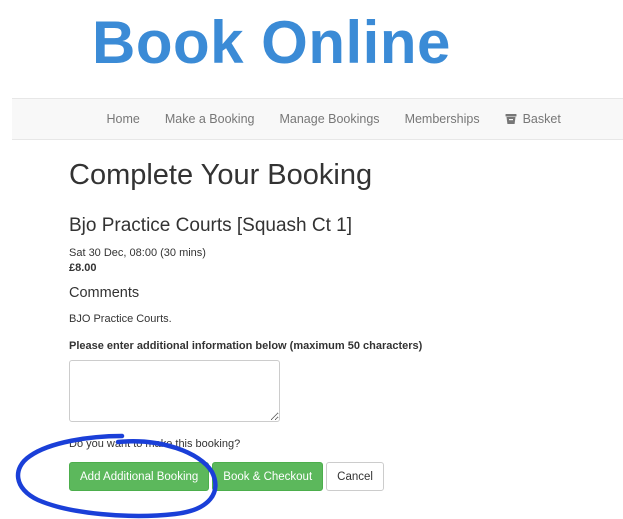 This screenshot has height=519, width=623. I want to click on nav-link-basket: Basket, so click(532, 119).